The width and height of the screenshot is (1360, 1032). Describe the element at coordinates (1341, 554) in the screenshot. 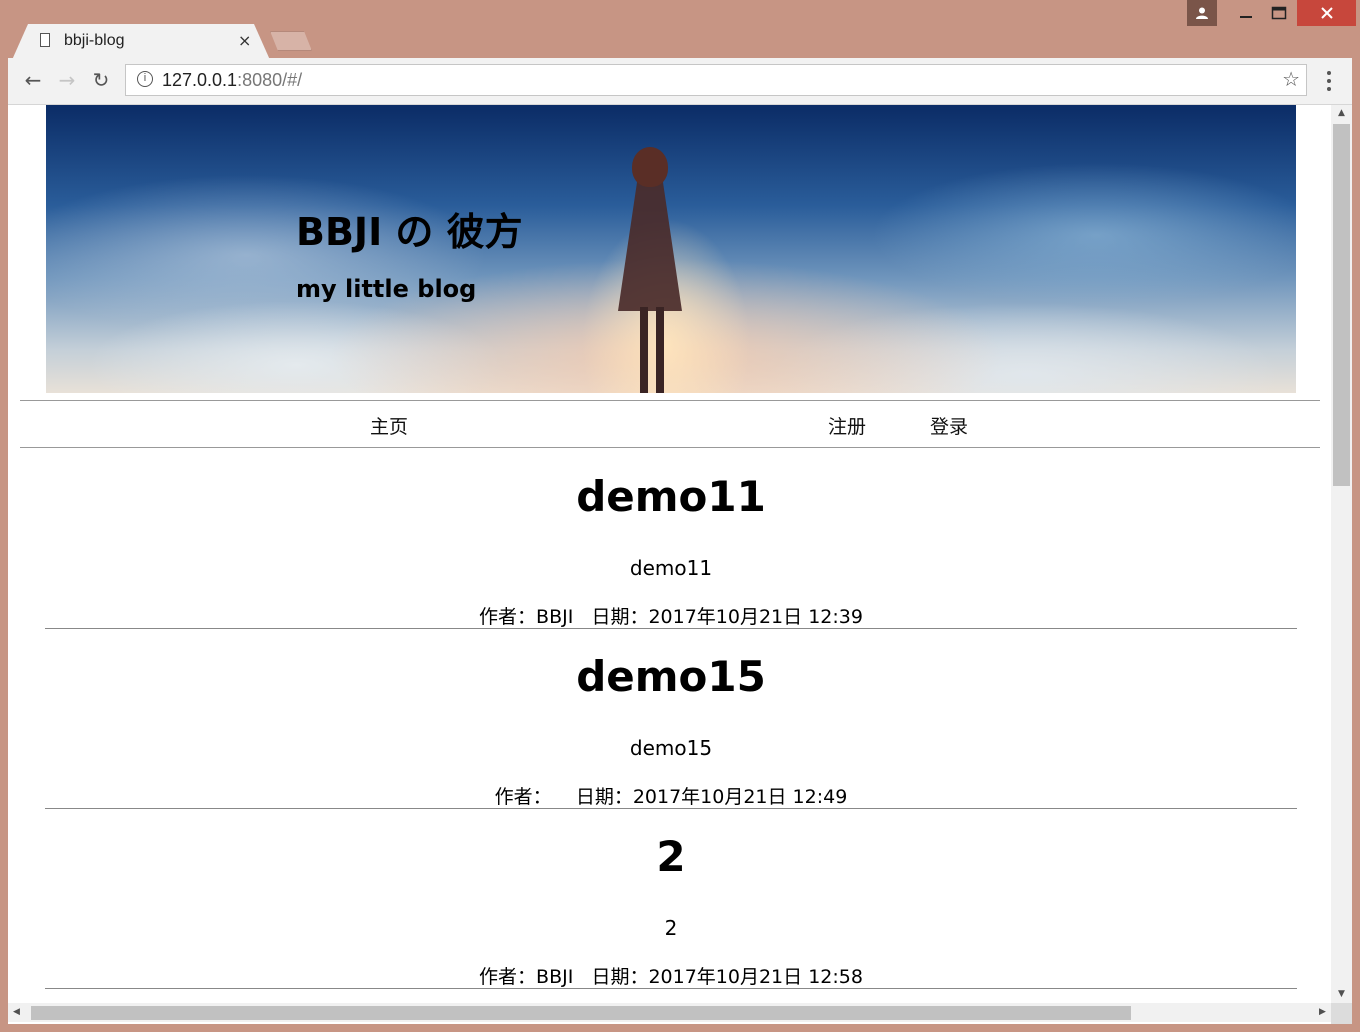

I see `vertical-scrollbar: ▲ ▼` at that location.